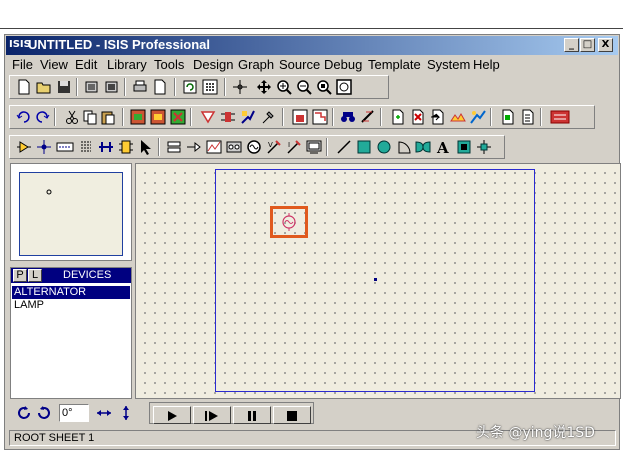 Image resolution: width=623 pixels, height=453 pixels. Describe the element at coordinates (90, 117) in the screenshot. I see `copy-icon` at that location.